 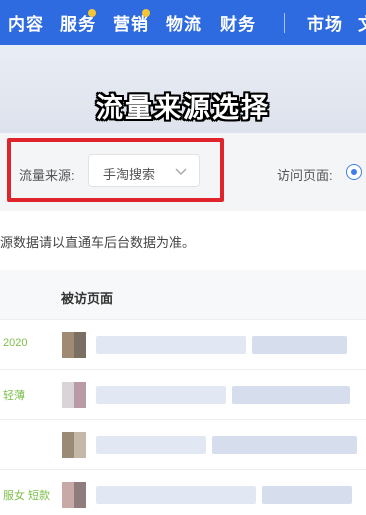 I want to click on table-row: 服女 短款, so click(x=183, y=492).